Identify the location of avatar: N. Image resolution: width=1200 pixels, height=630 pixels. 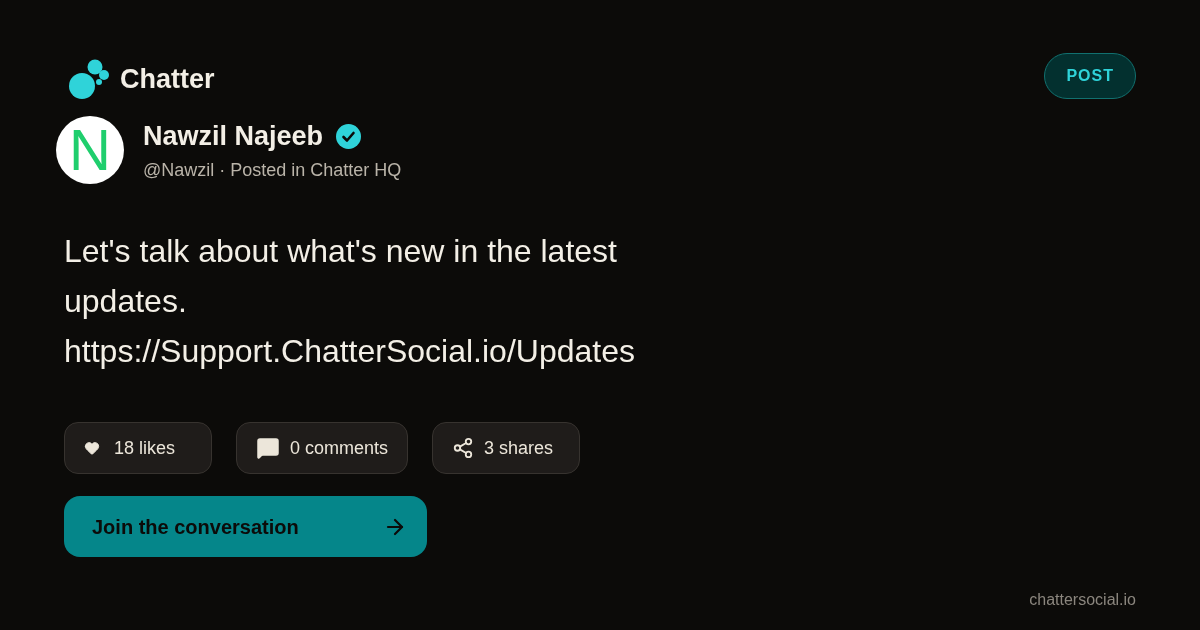
(90, 150).